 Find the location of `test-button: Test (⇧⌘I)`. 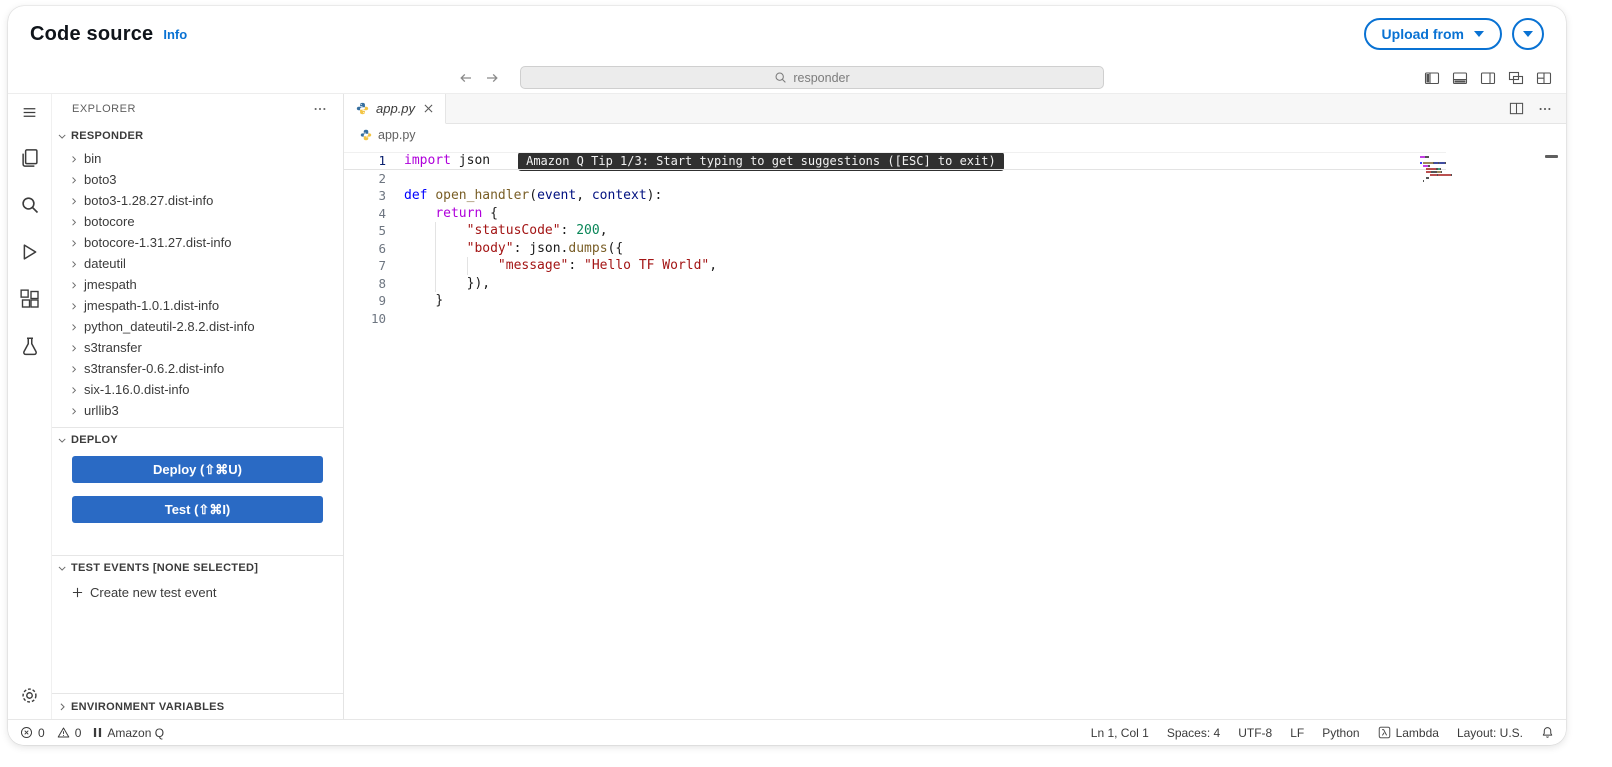

test-button: Test (⇧⌘I) is located at coordinates (197, 509).